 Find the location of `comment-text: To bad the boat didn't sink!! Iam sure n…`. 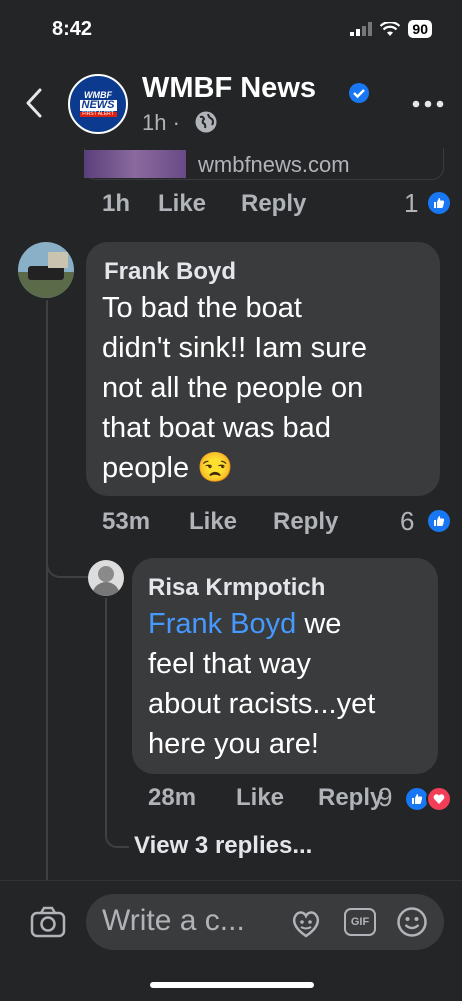

comment-text: To bad the boat didn't sink!! Iam sure n… is located at coordinates (234, 388).